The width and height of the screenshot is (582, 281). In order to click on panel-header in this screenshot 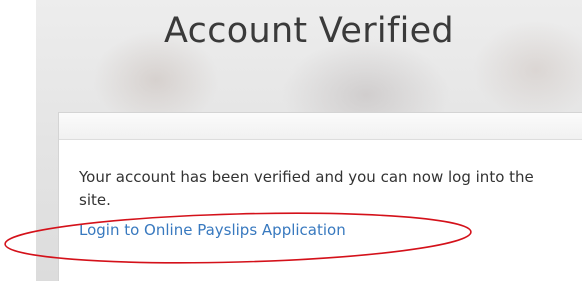, I will do `click(320, 126)`.